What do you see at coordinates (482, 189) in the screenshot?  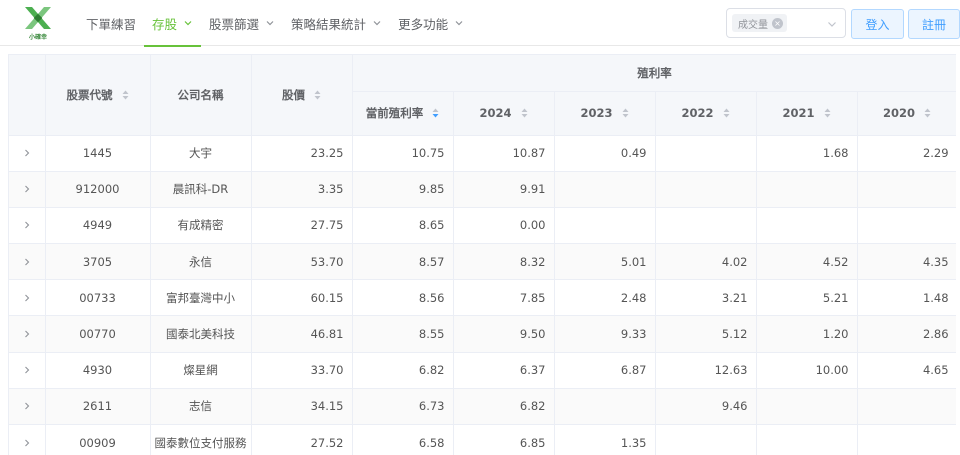 I see `table-row: 912000 晨訊科-DR 3.35 9.85 9.91` at bounding box center [482, 189].